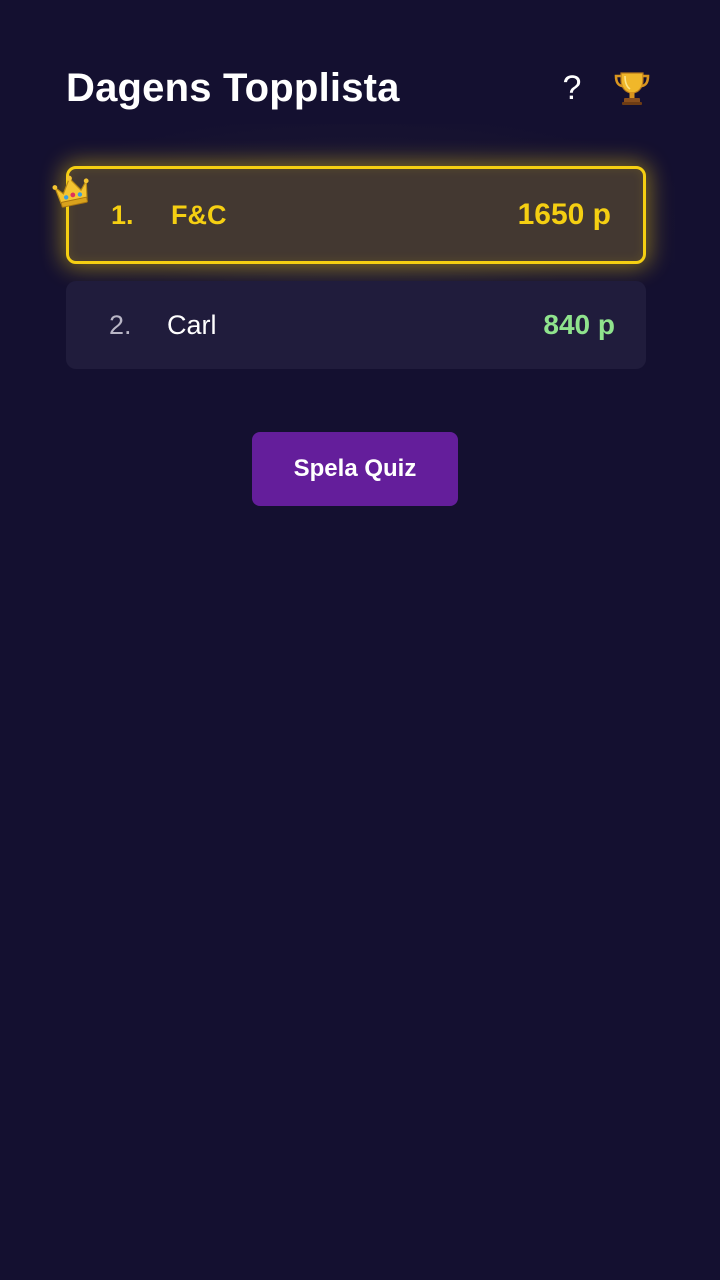 Image resolution: width=720 pixels, height=1280 pixels. What do you see at coordinates (579, 324) in the screenshot?
I see `player-score: 840 p` at bounding box center [579, 324].